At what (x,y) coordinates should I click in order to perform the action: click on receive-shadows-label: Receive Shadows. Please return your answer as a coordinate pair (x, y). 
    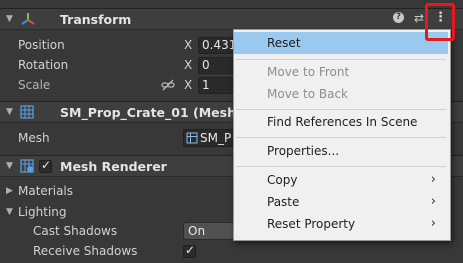
    Looking at the image, I should click on (85, 251).